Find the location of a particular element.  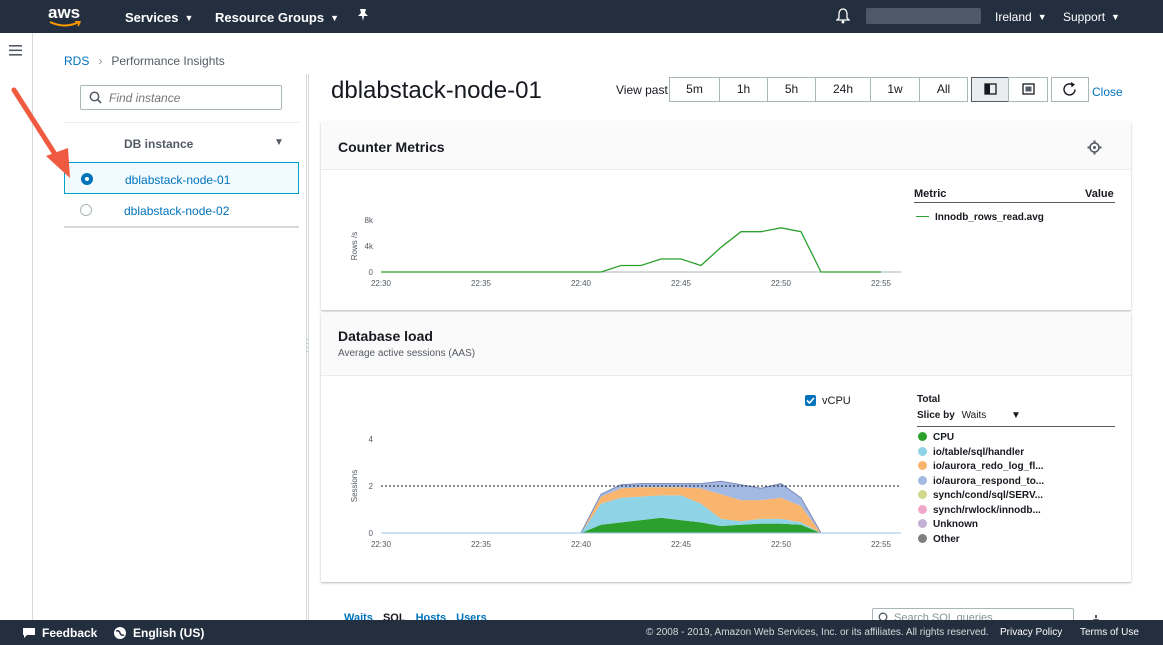

vcpu-checkbox is located at coordinates (810, 400).